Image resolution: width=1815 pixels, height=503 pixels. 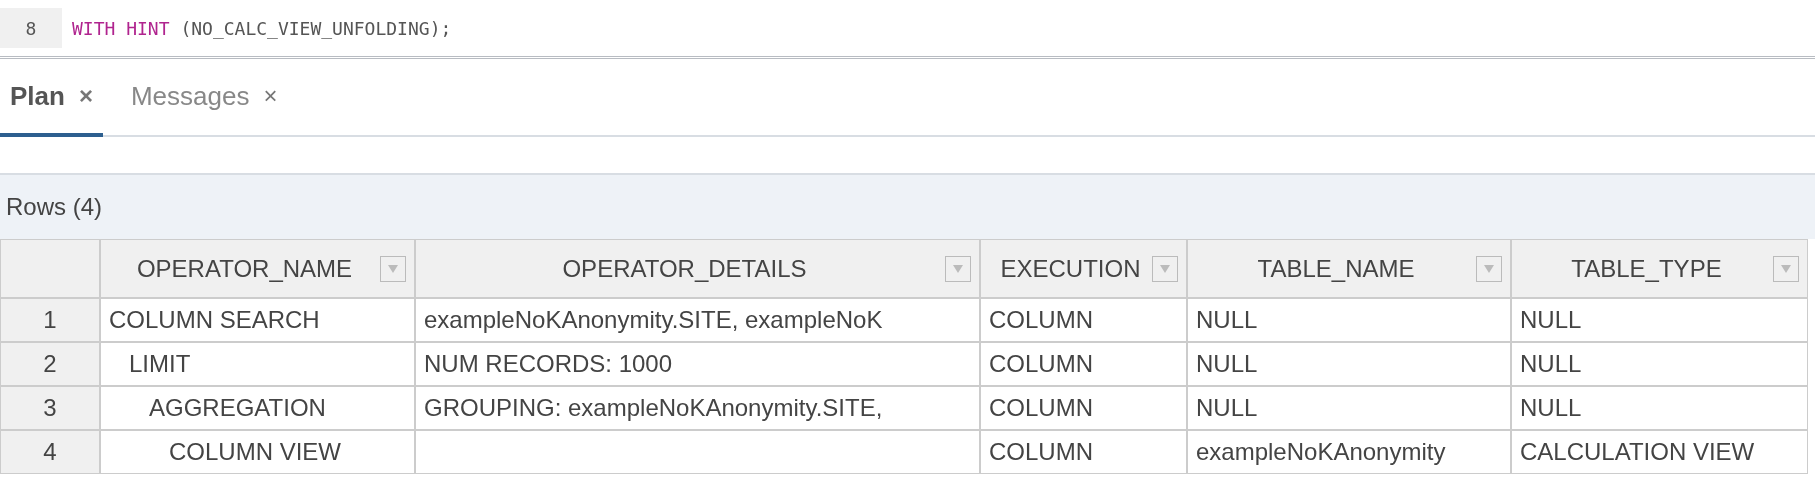 What do you see at coordinates (257, 364) in the screenshot?
I see `table-cell: LIMIT` at bounding box center [257, 364].